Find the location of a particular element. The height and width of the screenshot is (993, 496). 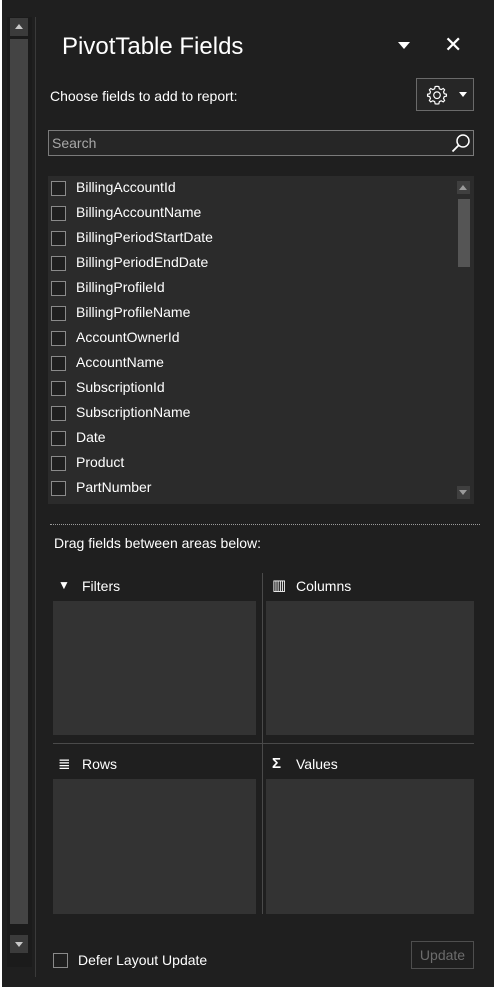

field-label: BillingPeriodEndDate is located at coordinates (142, 262).